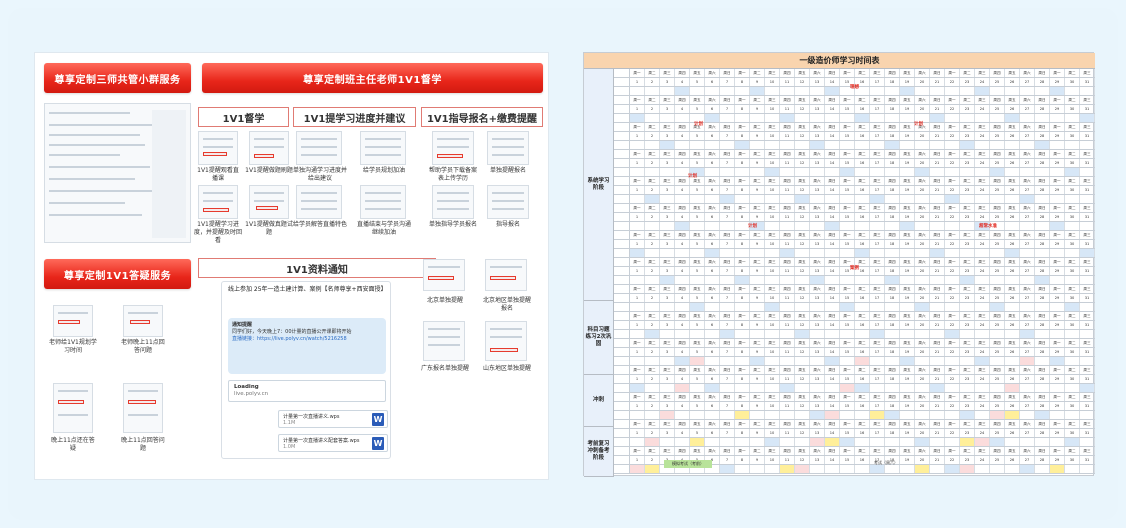 This screenshot has height=528, width=1126. I want to click on schedule-cell: 9, so click(757, 406).